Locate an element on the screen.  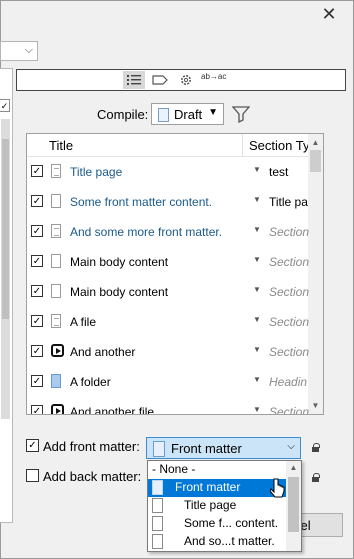
row-section-type: Title pa is located at coordinates (288, 202).